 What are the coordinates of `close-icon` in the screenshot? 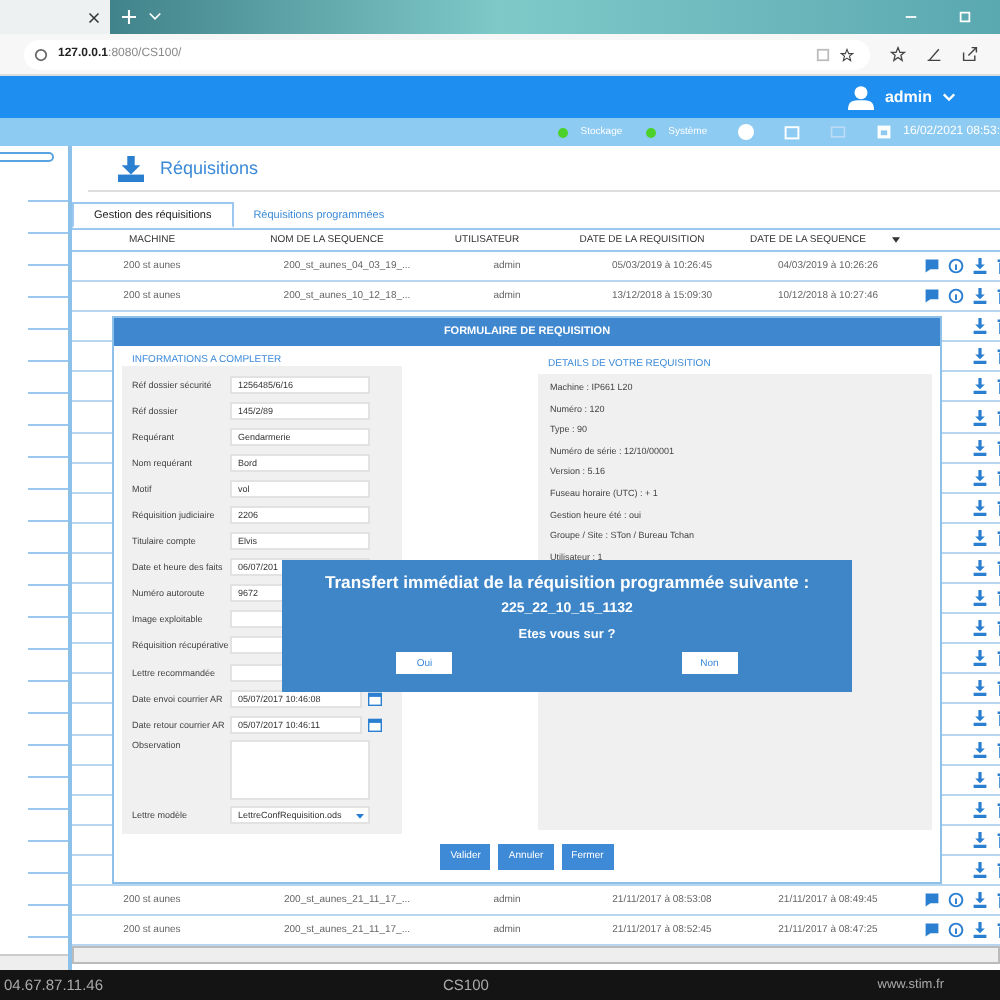 It's located at (94, 17).